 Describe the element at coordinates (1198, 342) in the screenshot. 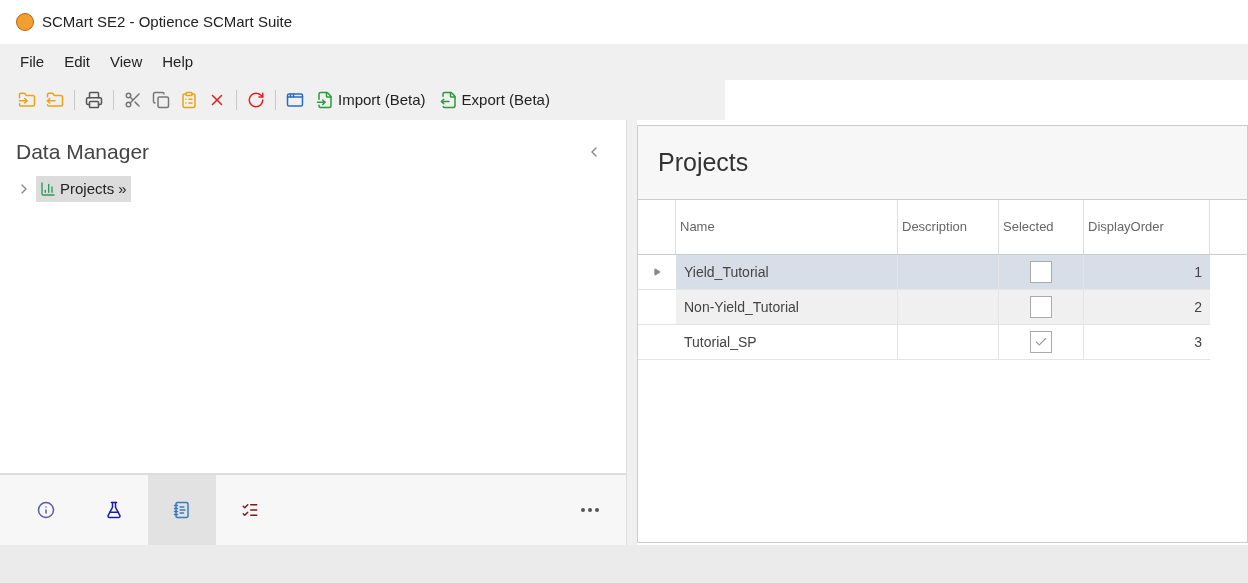

I see `table-cell-text: 3` at that location.